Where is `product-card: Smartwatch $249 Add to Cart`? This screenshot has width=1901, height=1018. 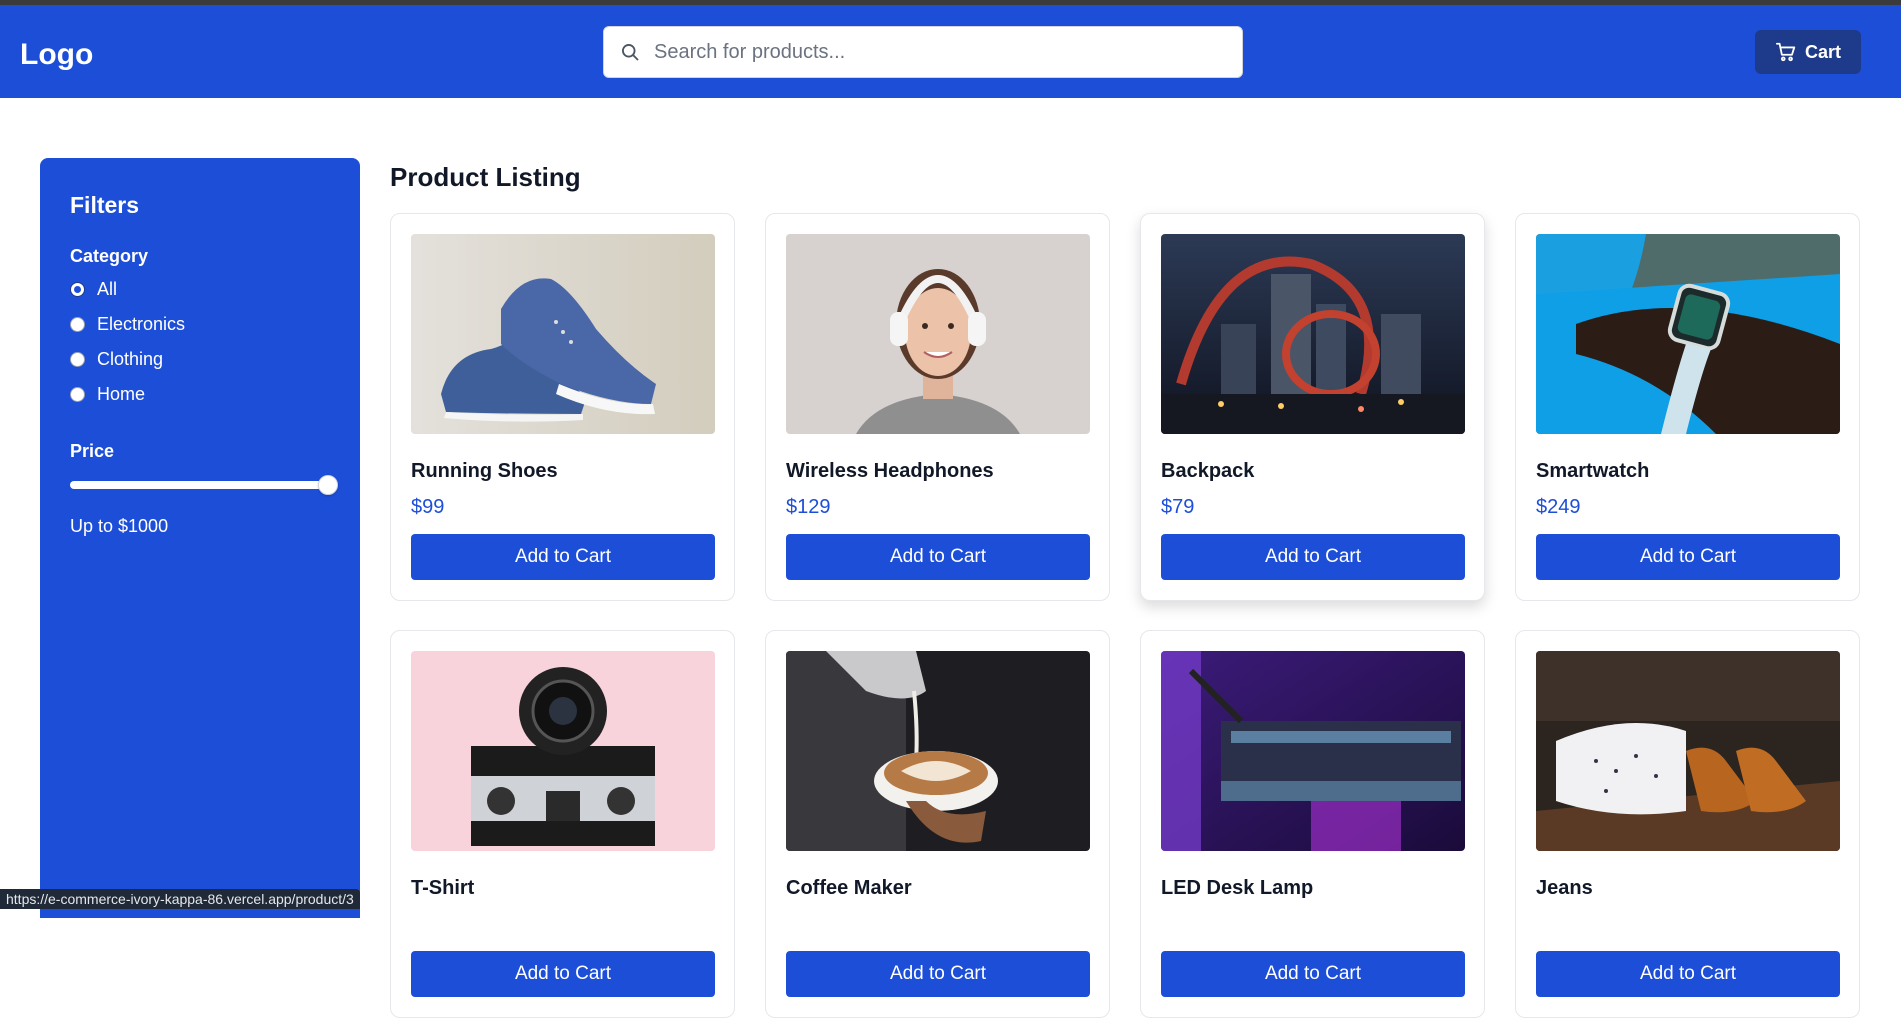 product-card: Smartwatch $249 Add to Cart is located at coordinates (1687, 407).